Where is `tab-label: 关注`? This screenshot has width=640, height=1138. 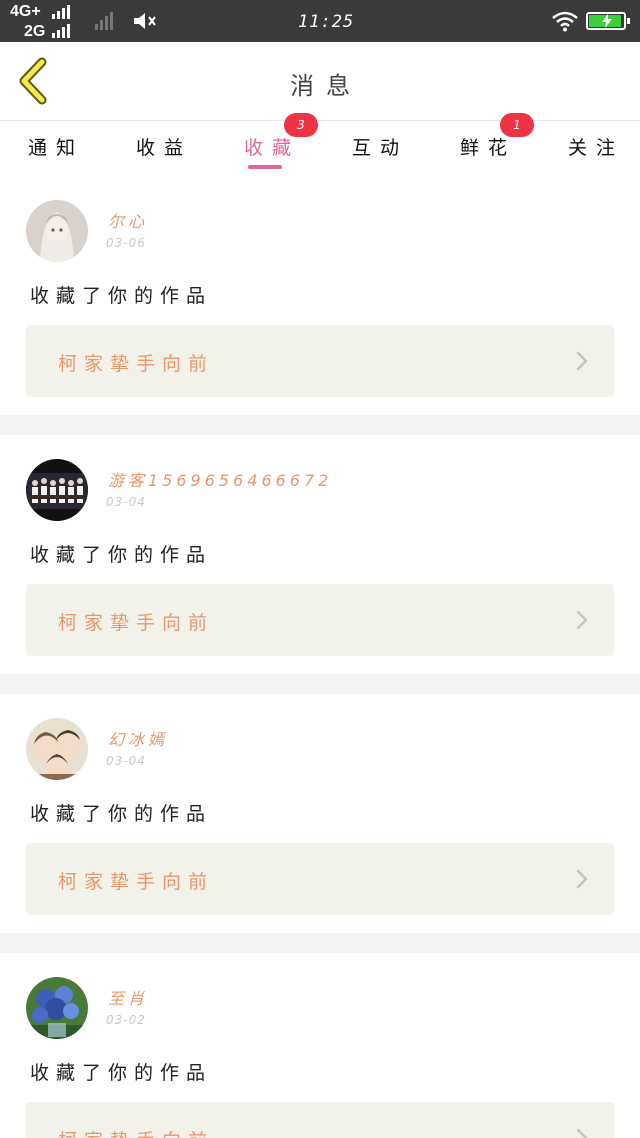 tab-label: 关注 is located at coordinates (596, 148).